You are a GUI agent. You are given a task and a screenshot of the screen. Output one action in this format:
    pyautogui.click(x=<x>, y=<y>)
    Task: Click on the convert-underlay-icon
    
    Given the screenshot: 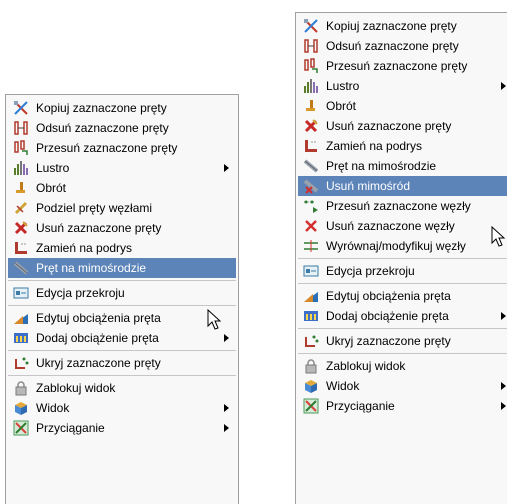 What is the action you would take?
    pyautogui.click(x=311, y=146)
    